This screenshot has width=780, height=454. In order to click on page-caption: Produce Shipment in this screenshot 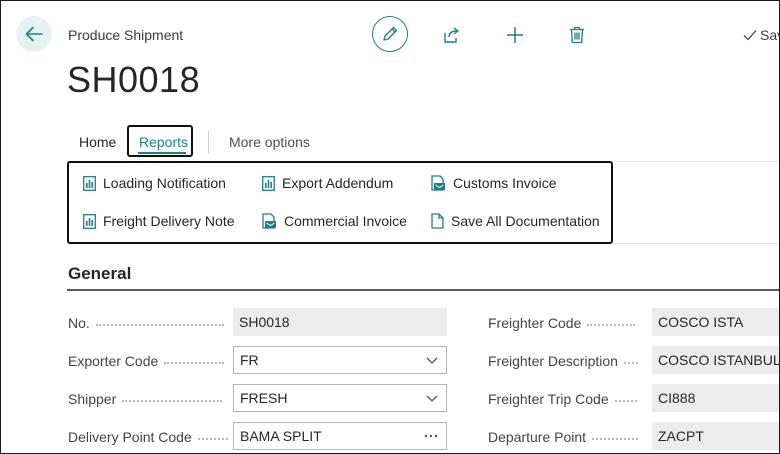, I will do `click(126, 35)`.